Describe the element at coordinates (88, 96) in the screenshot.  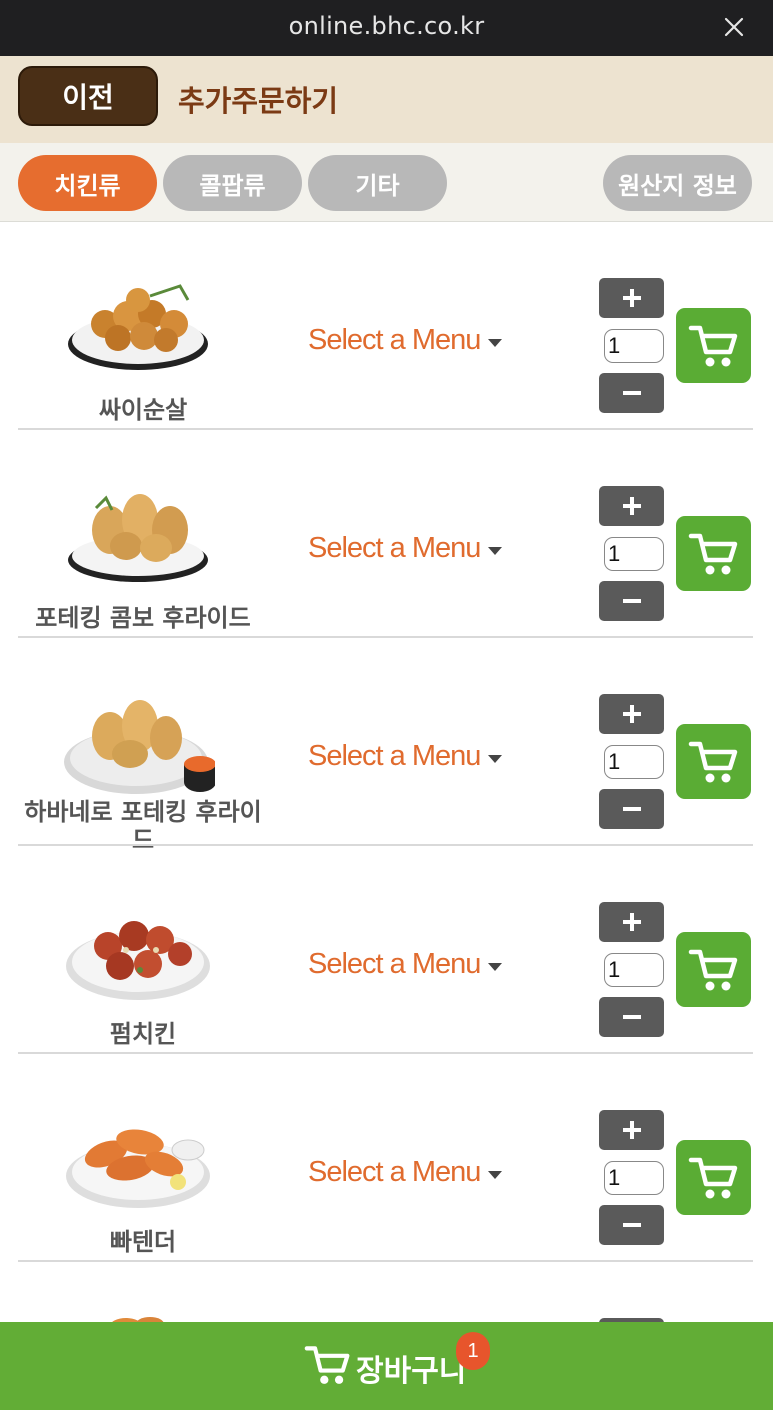
I see `prev-button: 이전` at that location.